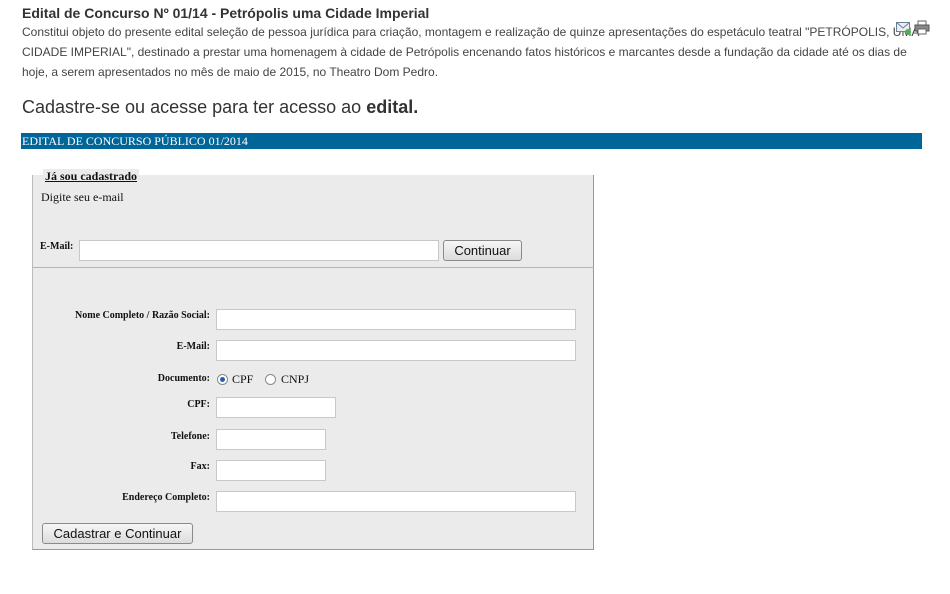  Describe the element at coordinates (183, 378) in the screenshot. I see `document-label: Documento:` at that location.